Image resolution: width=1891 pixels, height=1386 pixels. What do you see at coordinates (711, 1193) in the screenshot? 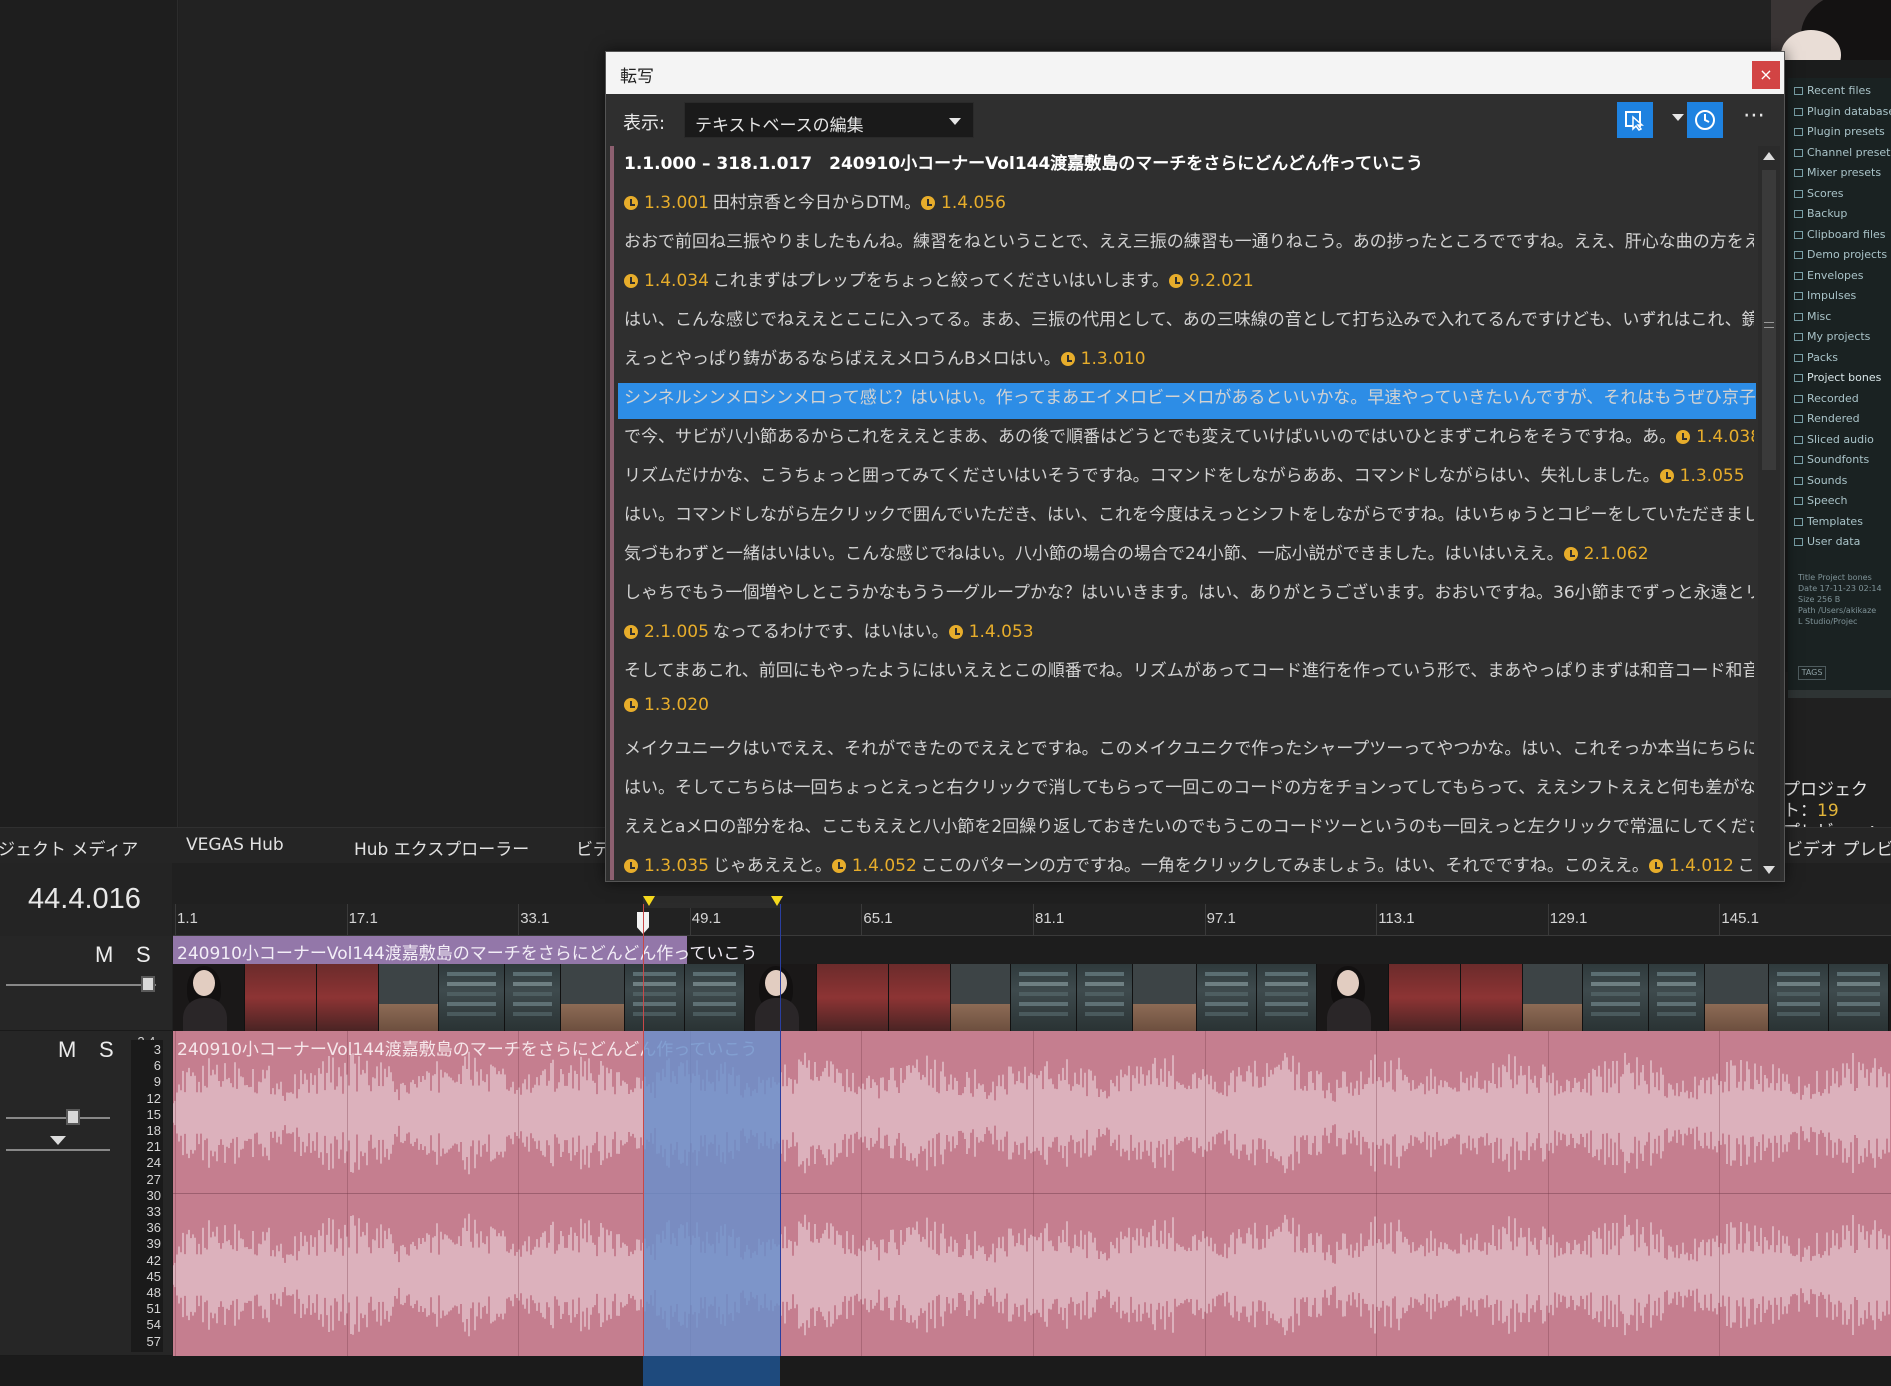
I see `time-selection` at bounding box center [711, 1193].